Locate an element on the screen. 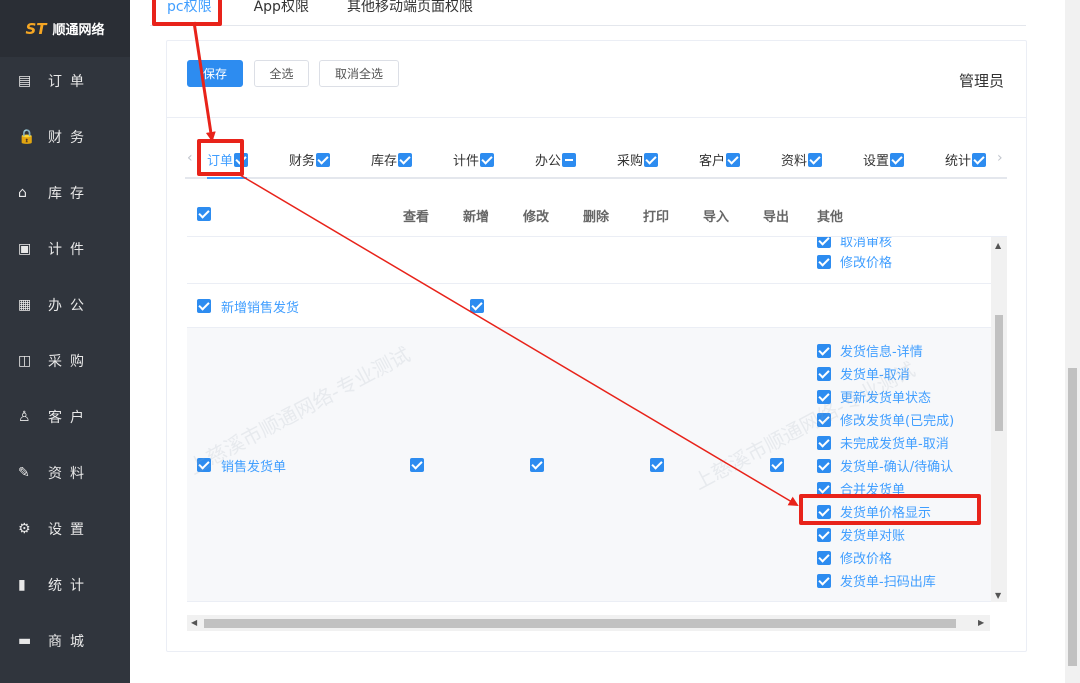 Image resolution: width=1080 pixels, height=683 pixels. table-header: 查看 新增 修改 删除 打印 导入 导出 其他 is located at coordinates (597, 214).